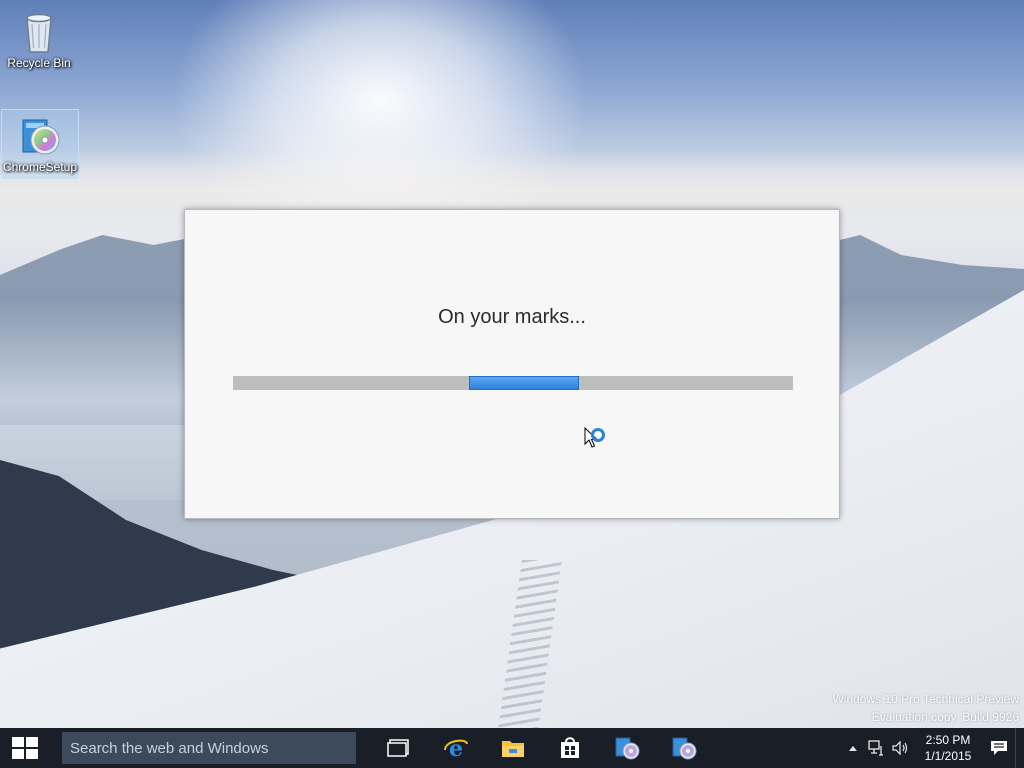 The image size is (1024, 768). Describe the element at coordinates (877, 748) in the screenshot. I see `network-icon` at that location.